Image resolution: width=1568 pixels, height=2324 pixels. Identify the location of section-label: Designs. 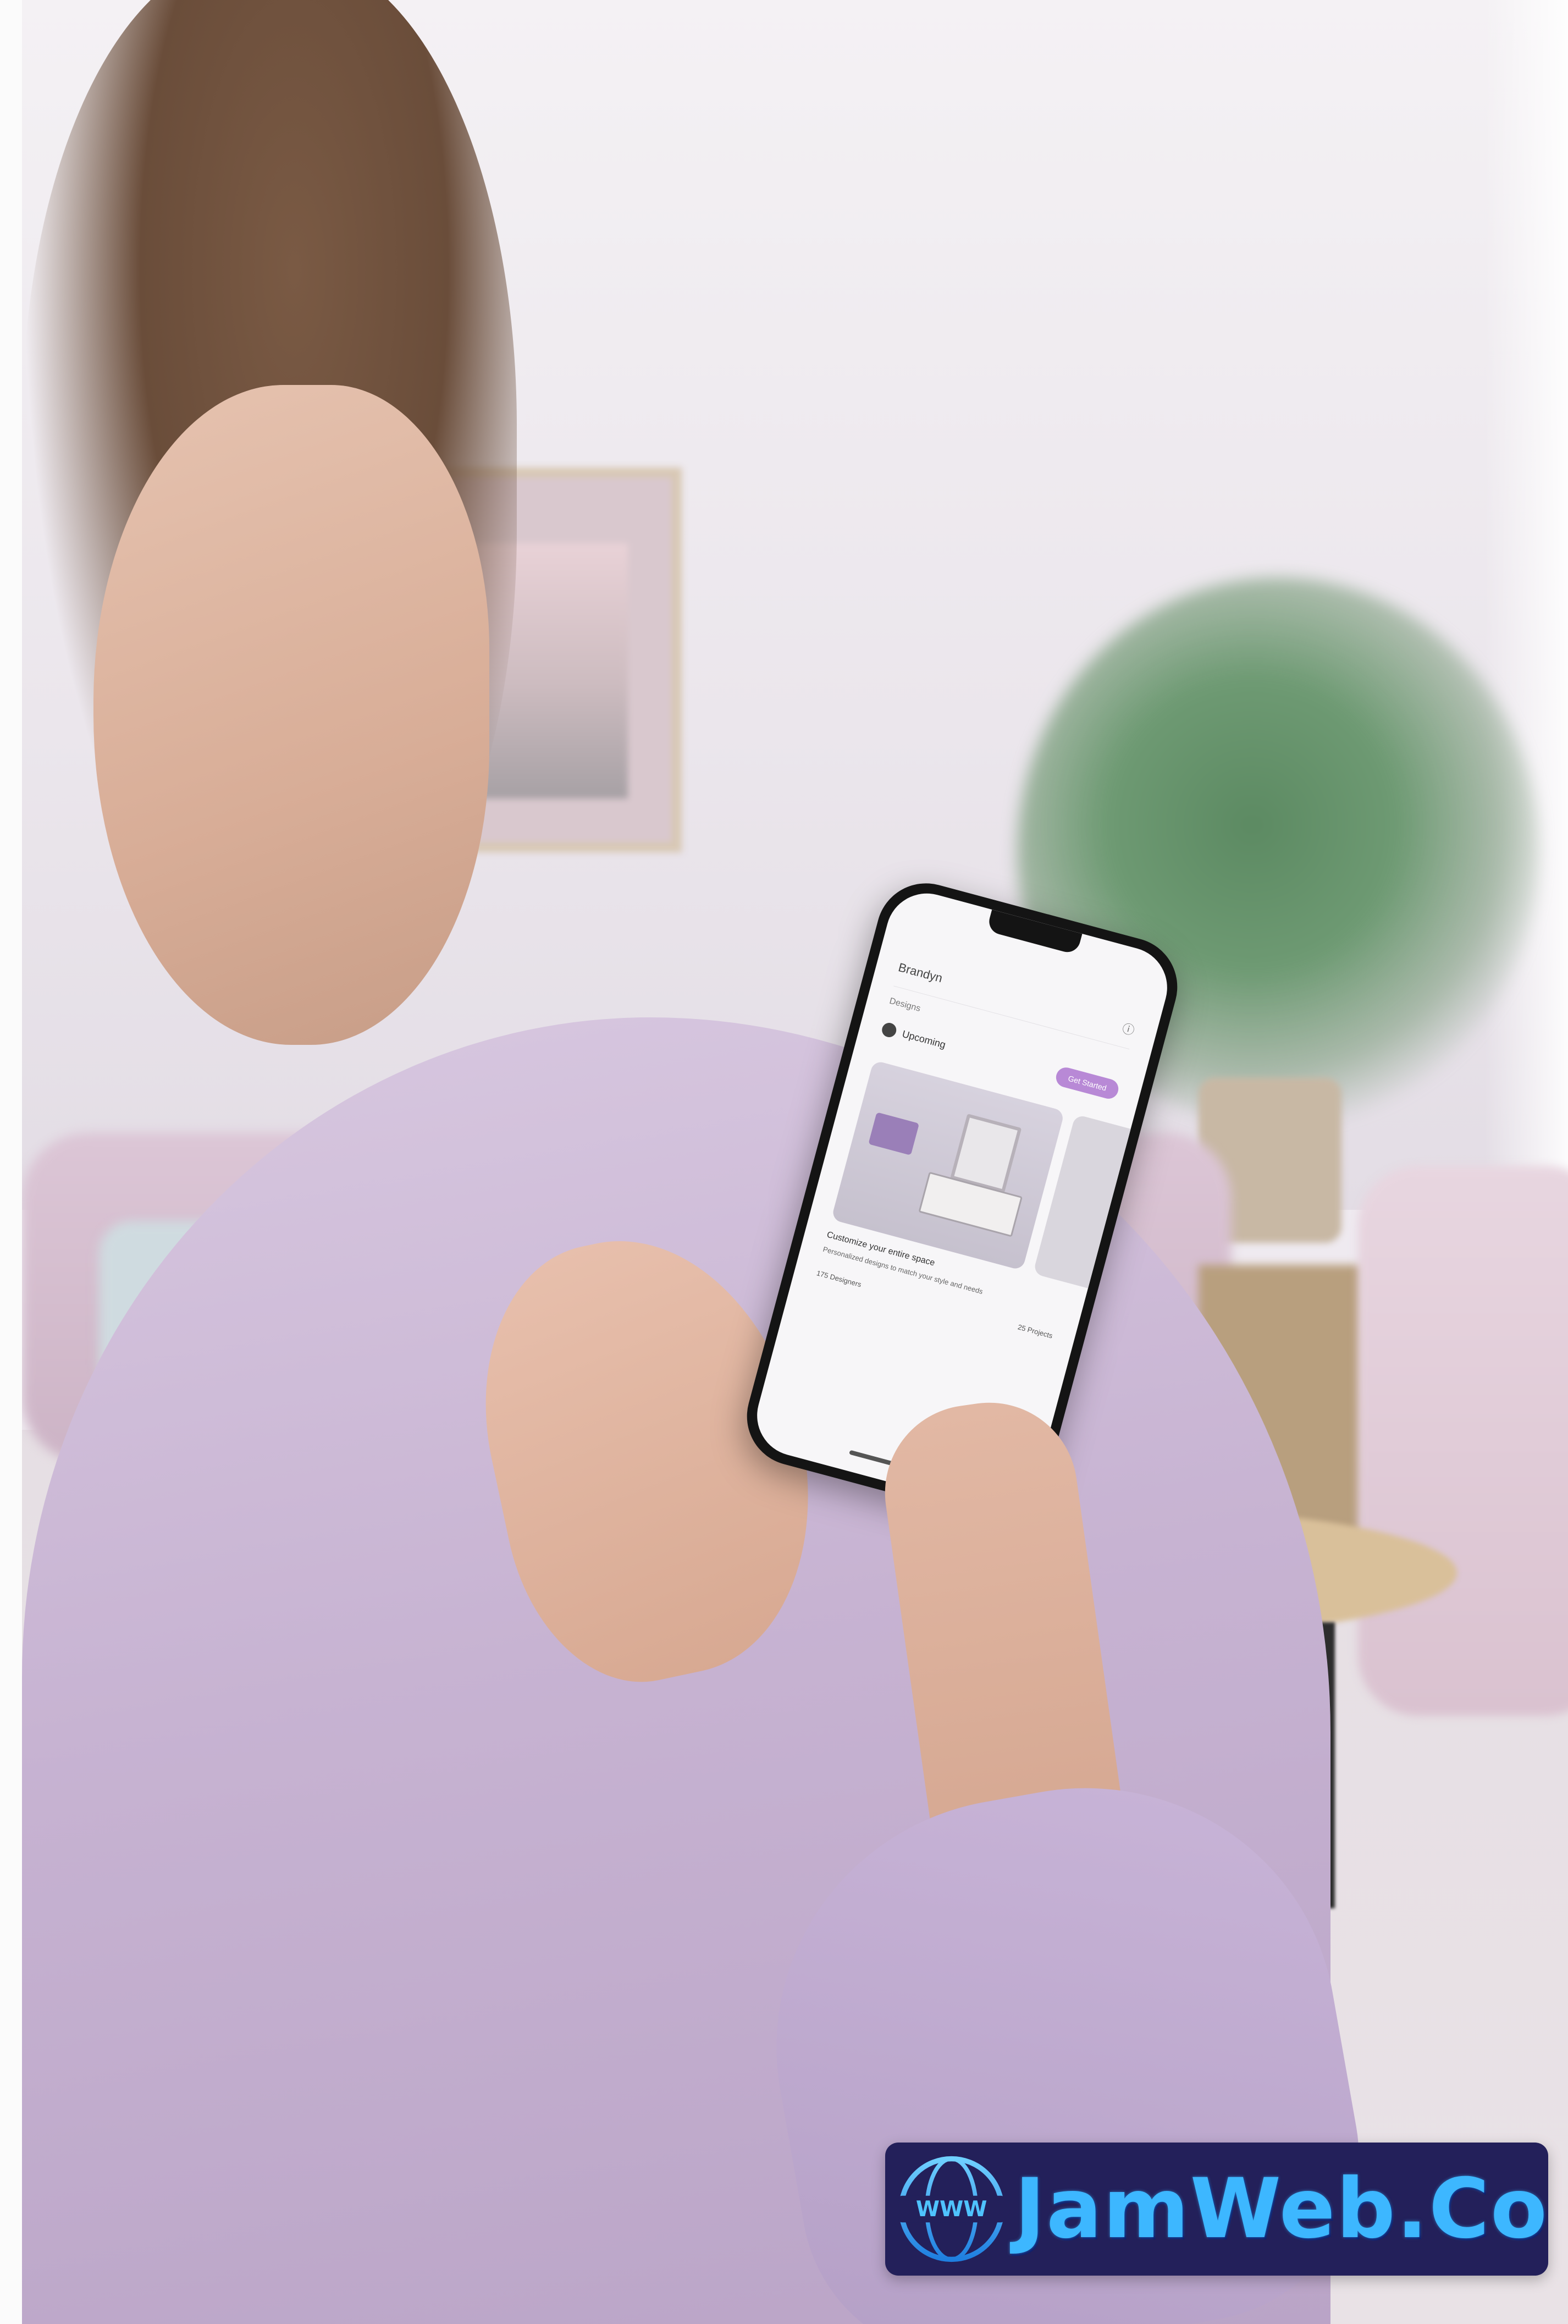
(905, 1005).